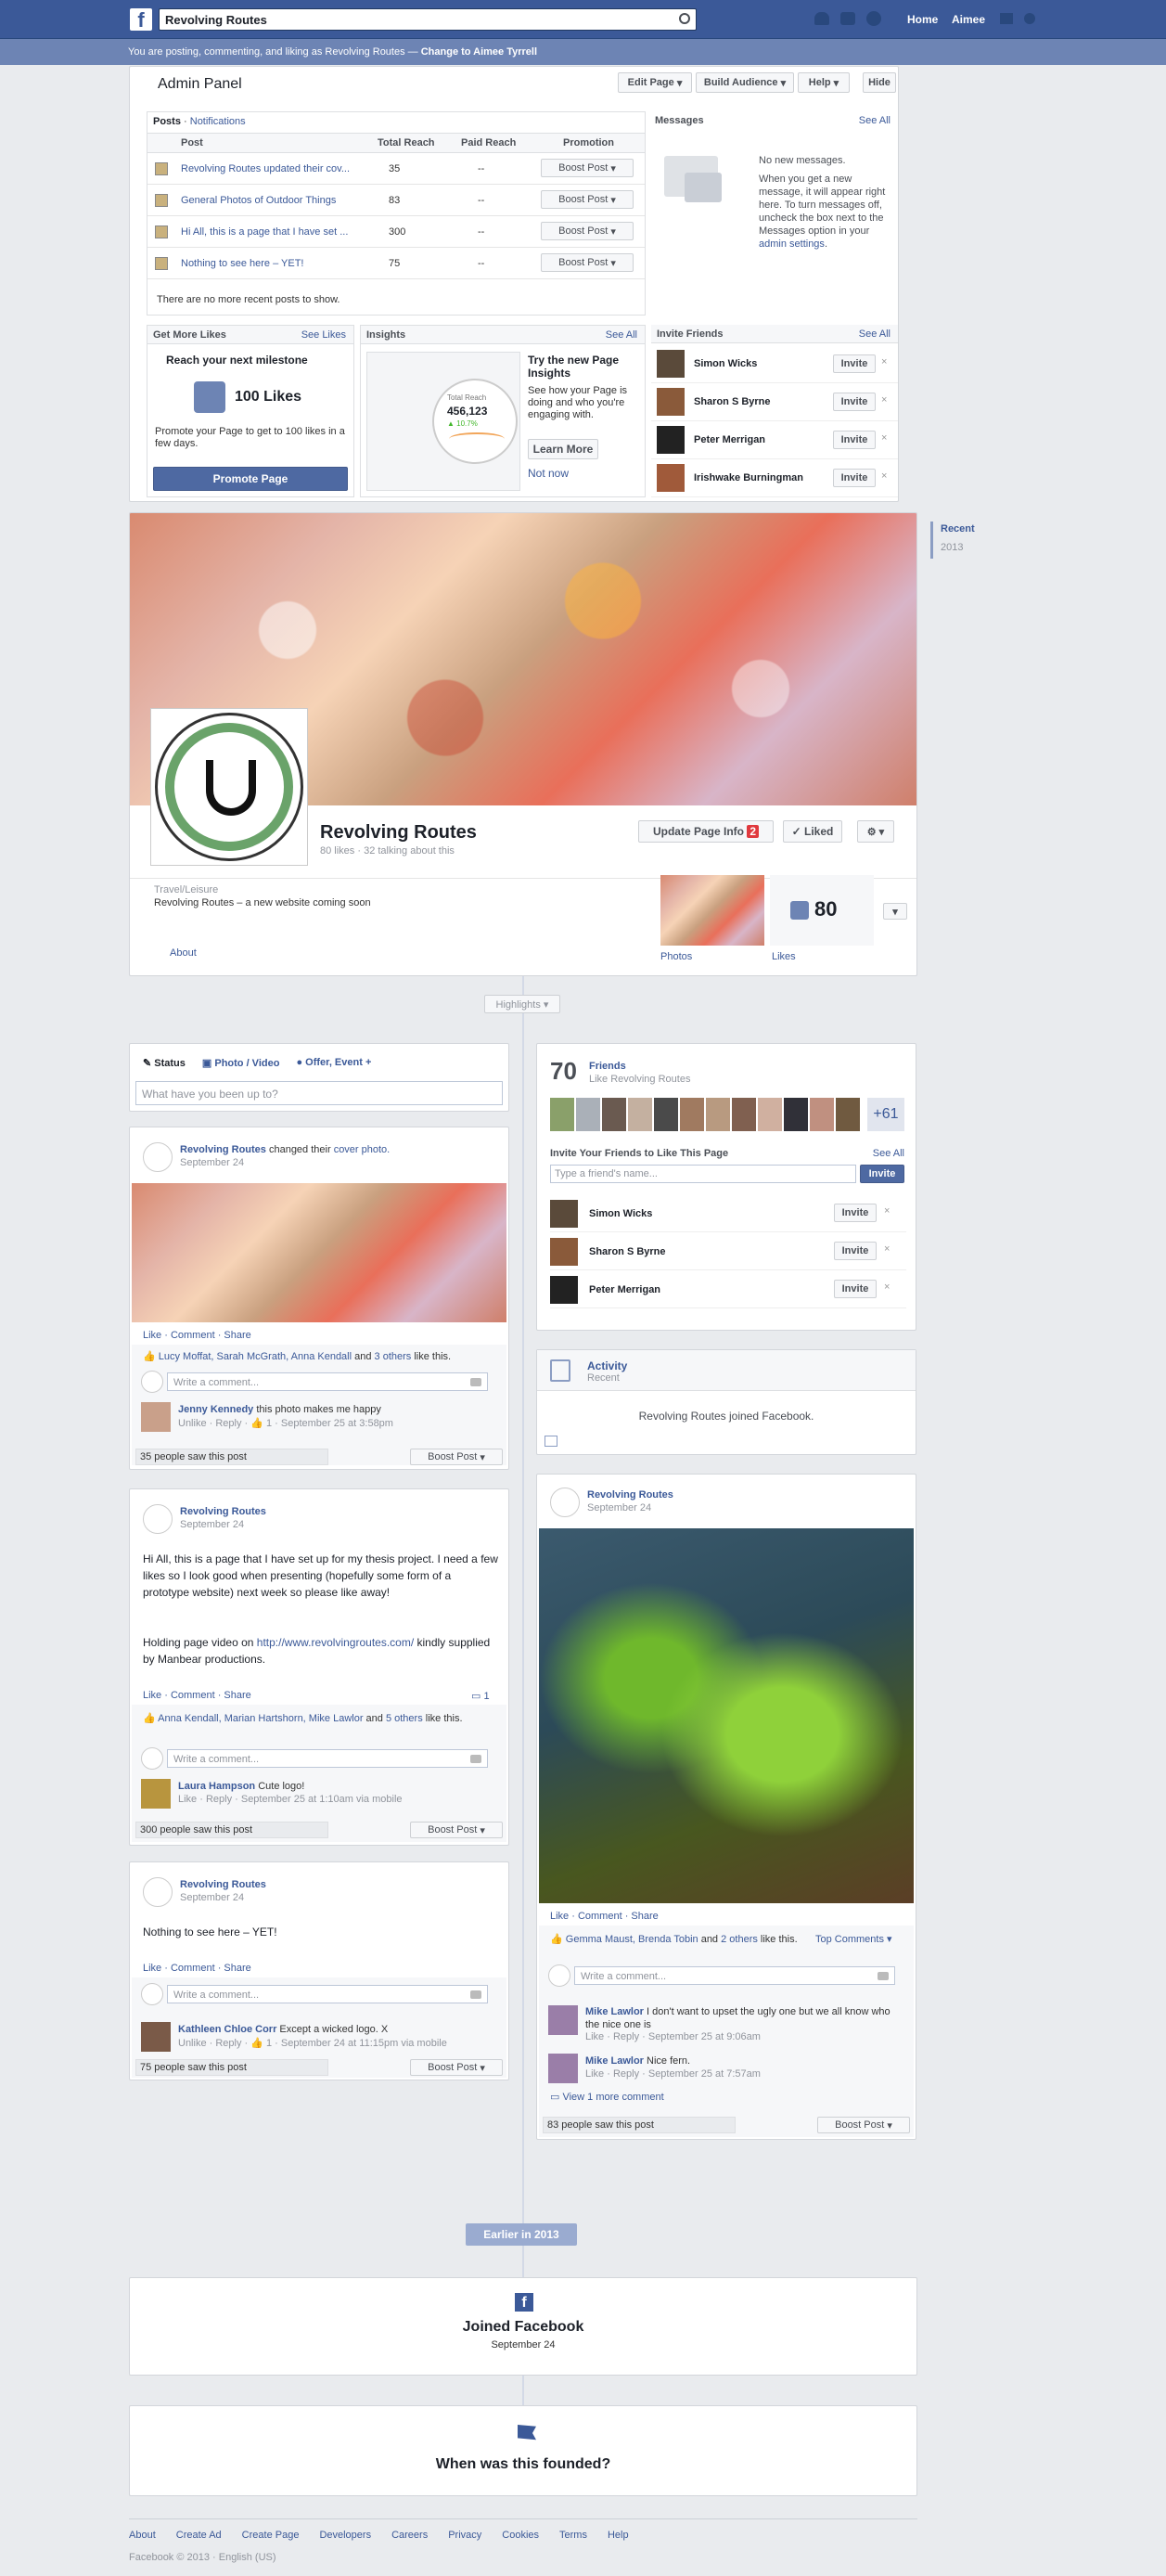 The height and width of the screenshot is (2576, 1166). I want to click on admin-settings-link: admin settings, so click(792, 244).